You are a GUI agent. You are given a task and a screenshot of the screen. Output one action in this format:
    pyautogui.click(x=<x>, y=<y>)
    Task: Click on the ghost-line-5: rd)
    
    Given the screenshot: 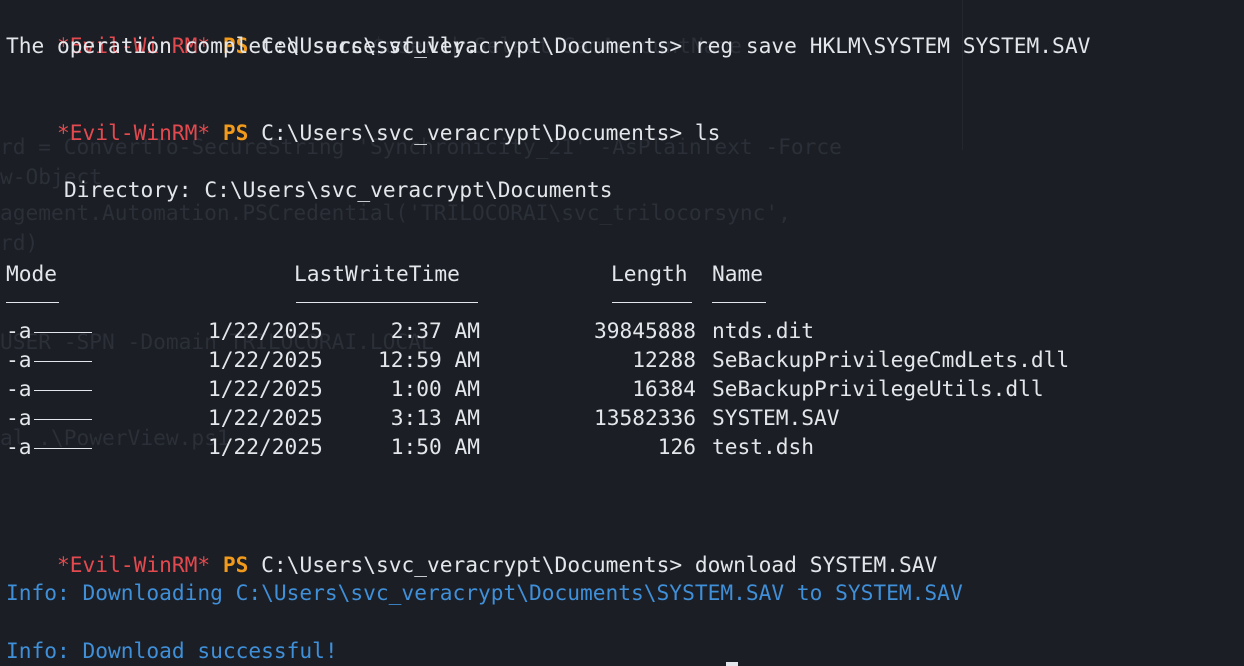 What is the action you would take?
    pyautogui.click(x=19, y=242)
    